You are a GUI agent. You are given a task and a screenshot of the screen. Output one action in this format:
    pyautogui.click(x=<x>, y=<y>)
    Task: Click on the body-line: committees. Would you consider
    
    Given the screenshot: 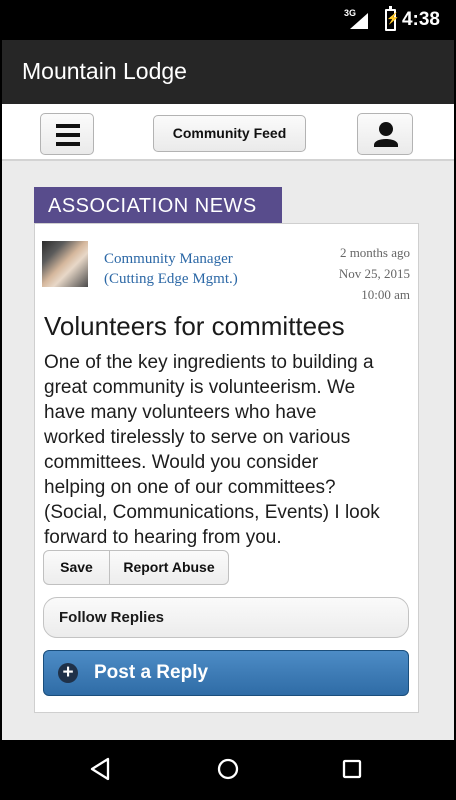 What is the action you would take?
    pyautogui.click(x=181, y=462)
    